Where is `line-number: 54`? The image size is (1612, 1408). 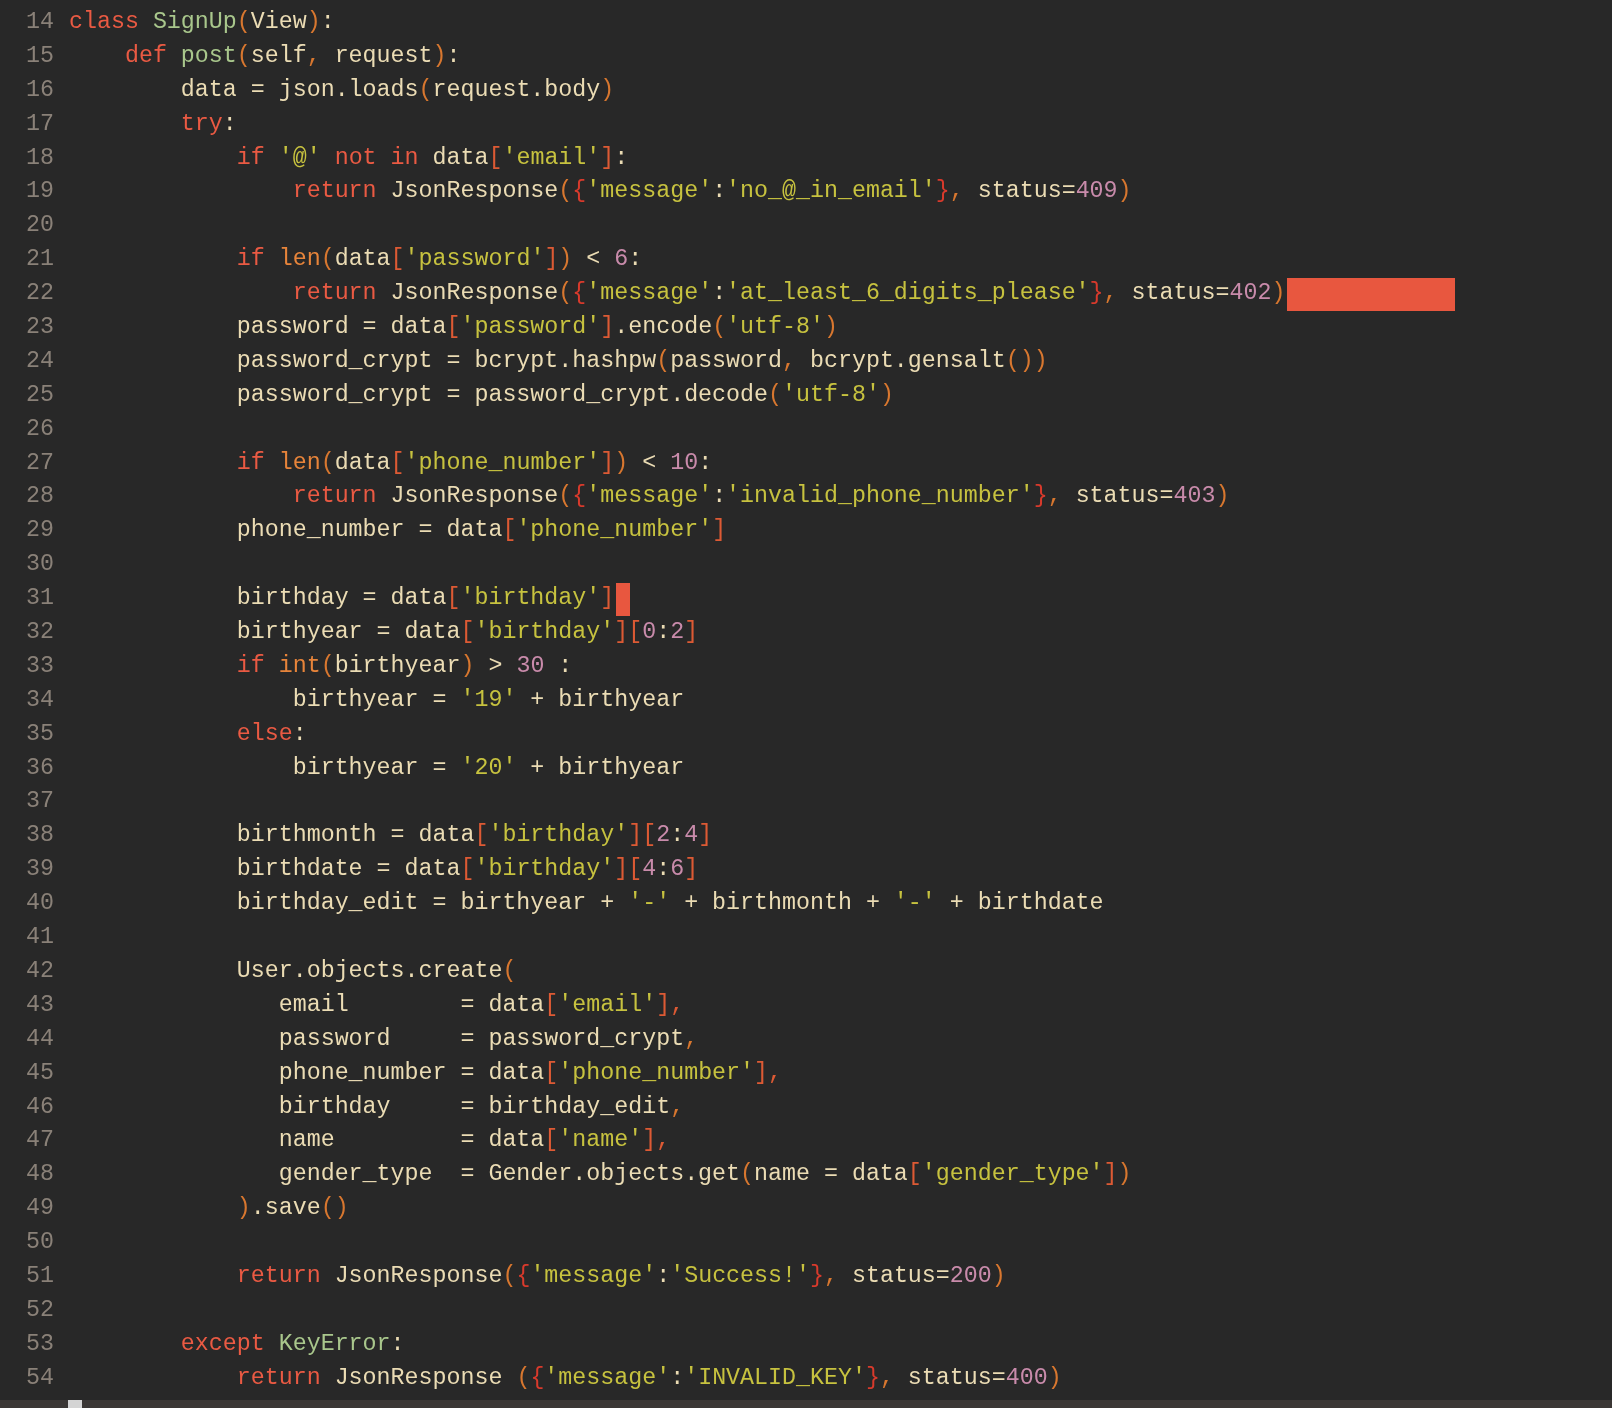 line-number: 54 is located at coordinates (39, 1378).